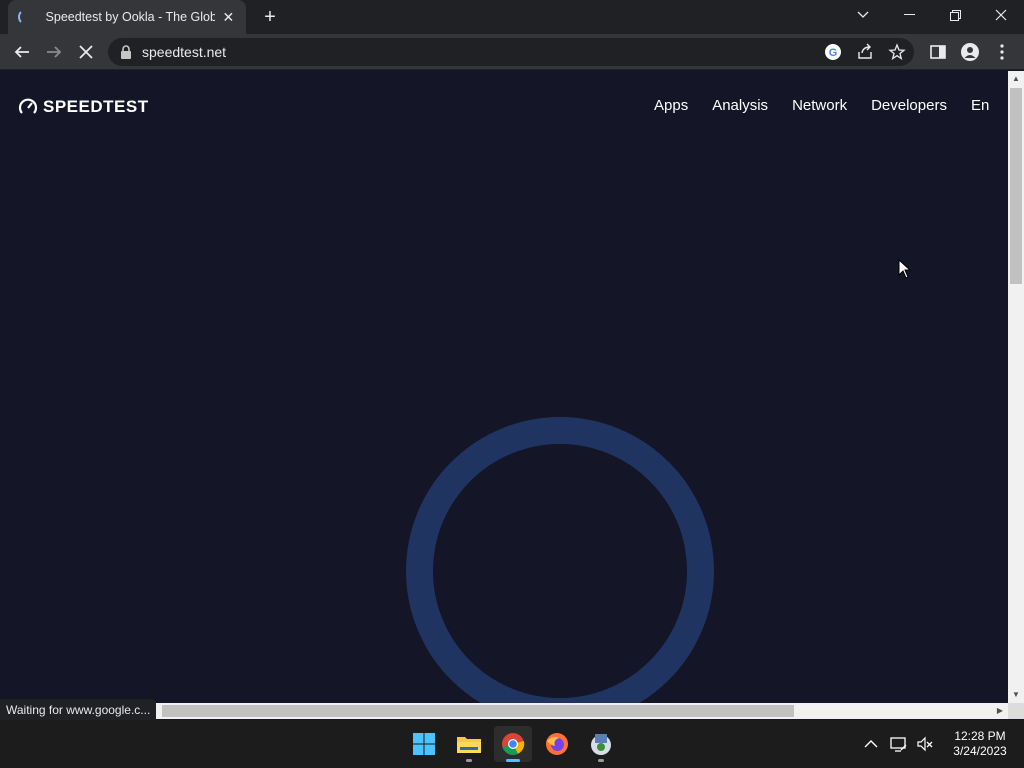  I want to click on profile-icon, so click(970, 52).